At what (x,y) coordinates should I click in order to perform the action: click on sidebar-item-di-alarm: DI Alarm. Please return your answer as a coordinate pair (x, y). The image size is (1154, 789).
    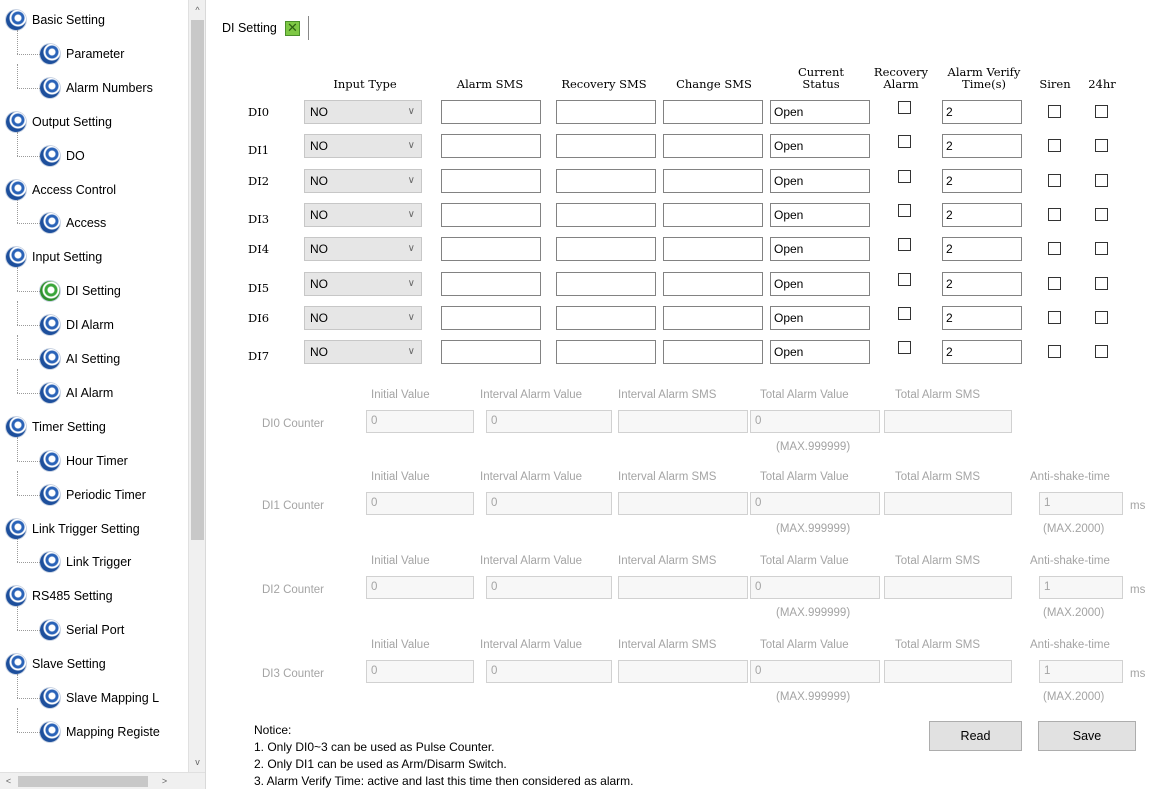
    Looking at the image, I should click on (77, 325).